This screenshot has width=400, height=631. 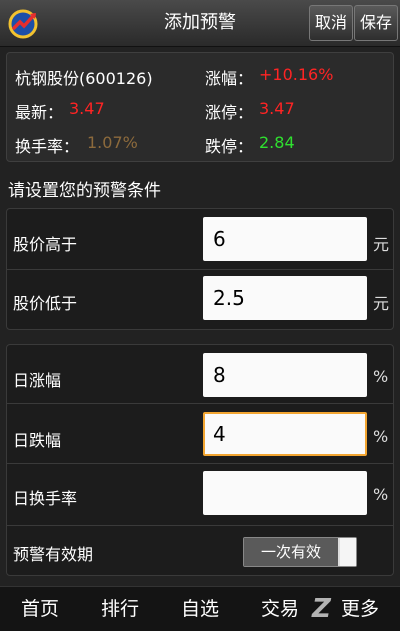 What do you see at coordinates (39, 112) in the screenshot?
I see `latest-label: 最新：` at bounding box center [39, 112].